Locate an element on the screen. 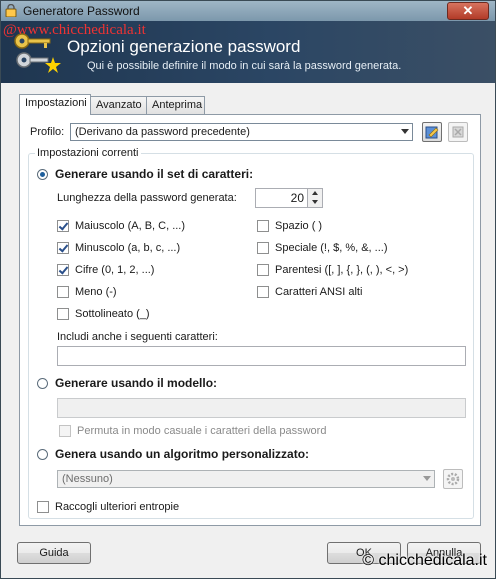 The height and width of the screenshot is (579, 496). delete-profile-button is located at coordinates (458, 132).